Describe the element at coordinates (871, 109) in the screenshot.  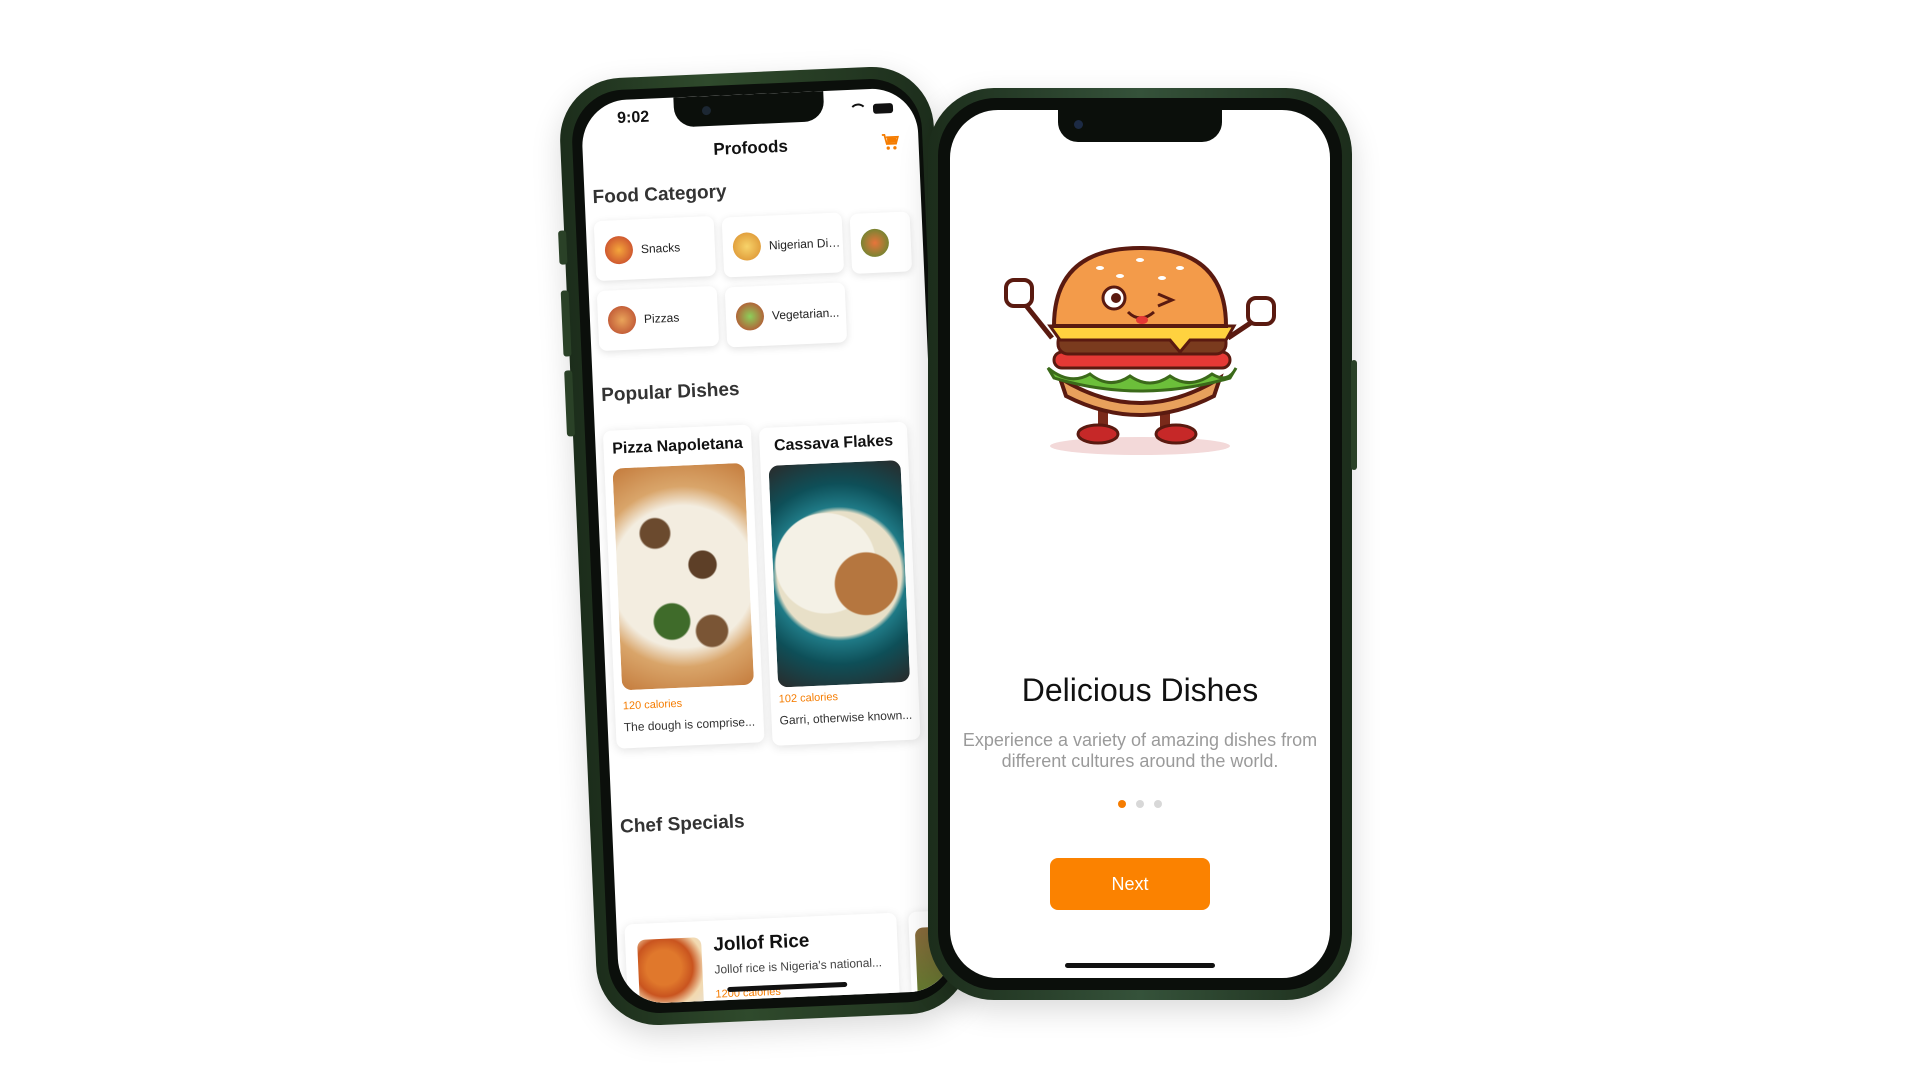
I see `status-icons` at that location.